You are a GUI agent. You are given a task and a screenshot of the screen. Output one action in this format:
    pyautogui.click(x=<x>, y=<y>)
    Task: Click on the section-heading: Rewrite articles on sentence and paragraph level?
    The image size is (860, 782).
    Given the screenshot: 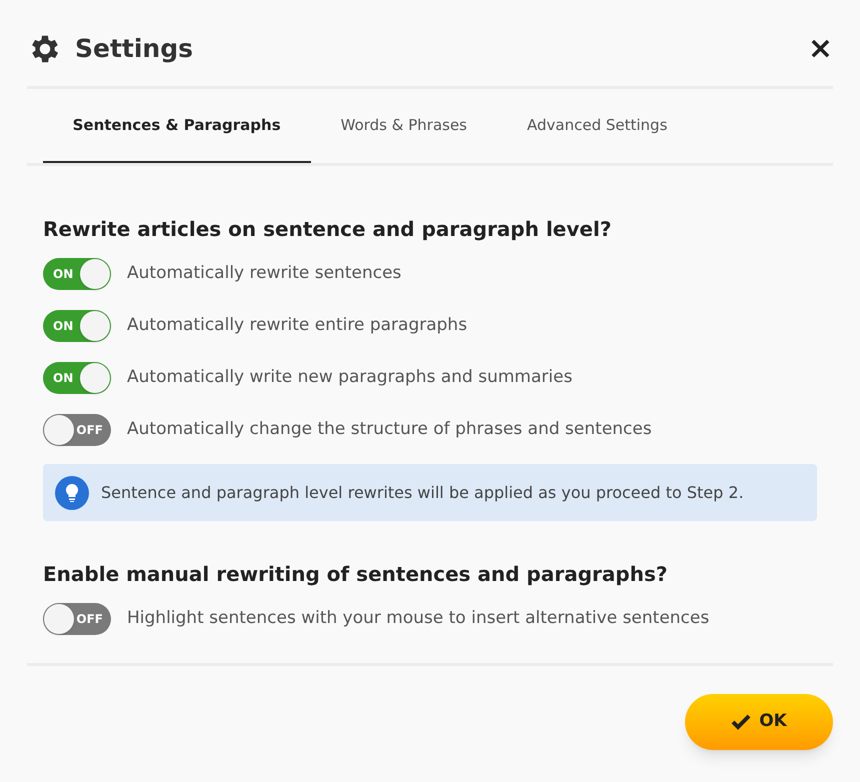 What is the action you would take?
    pyautogui.click(x=327, y=229)
    